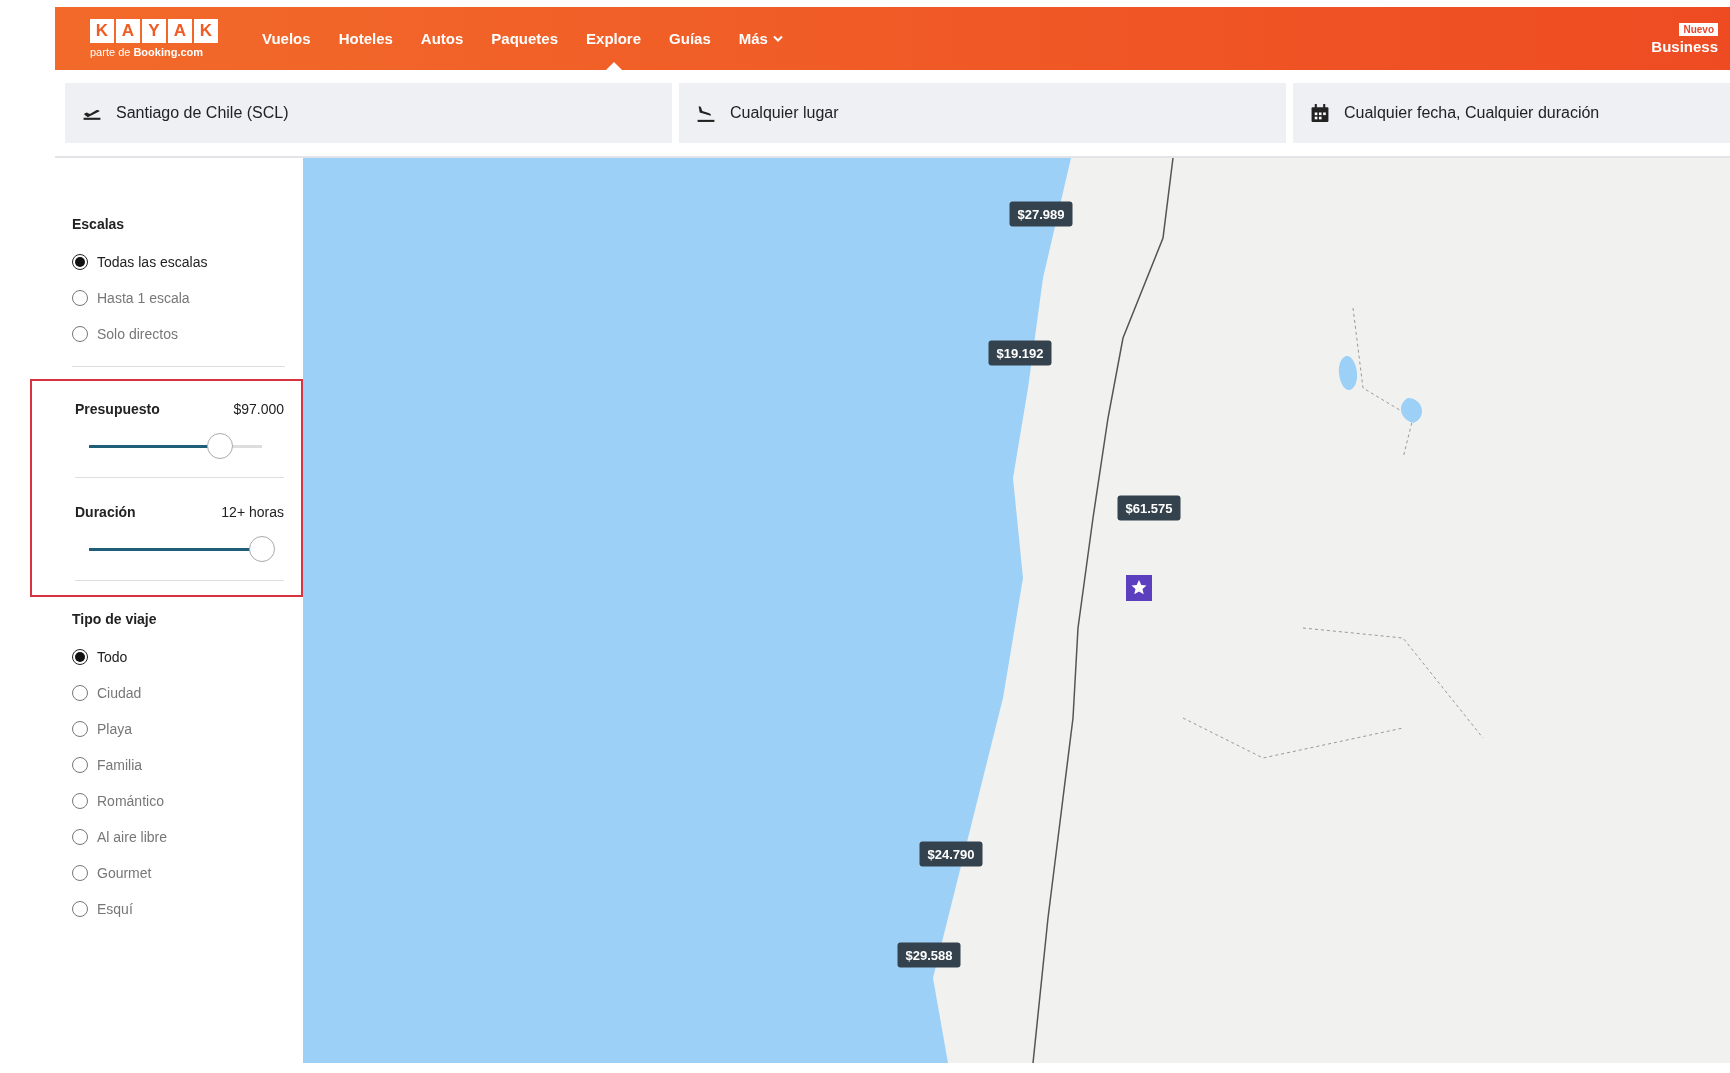 Image resolution: width=1730 pixels, height=1073 pixels. I want to click on filter-heading: Escalas, so click(99, 224).